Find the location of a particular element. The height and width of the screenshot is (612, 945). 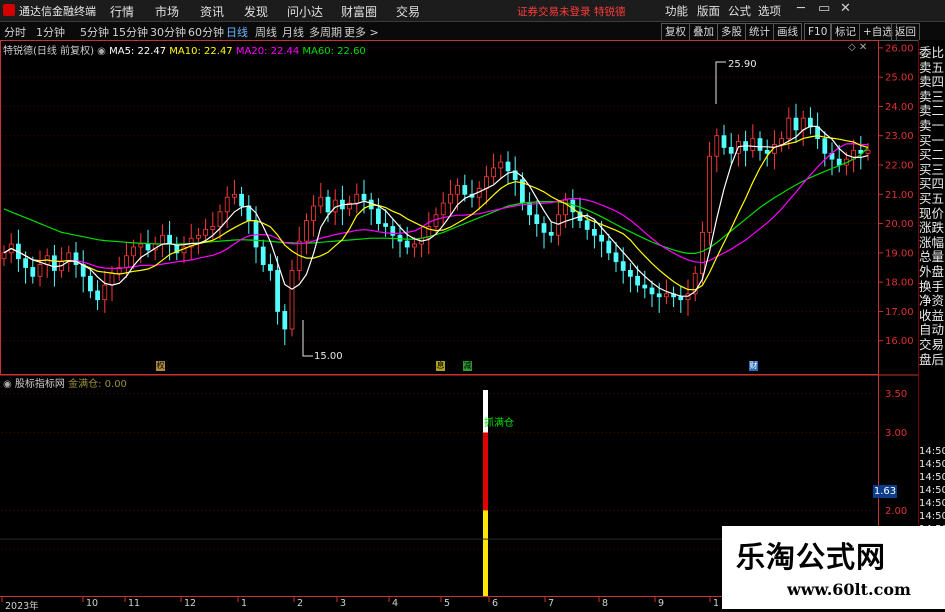

indicator-name: 股标指标网 is located at coordinates (40, 384).